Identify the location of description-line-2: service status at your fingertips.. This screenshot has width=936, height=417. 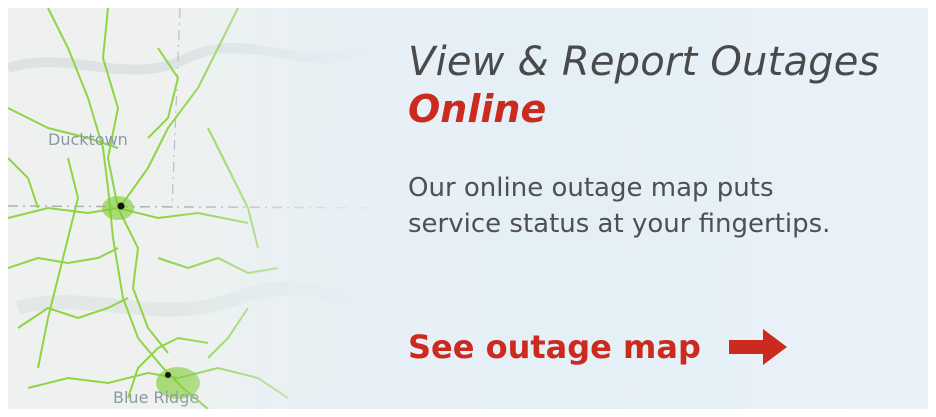
(619, 224).